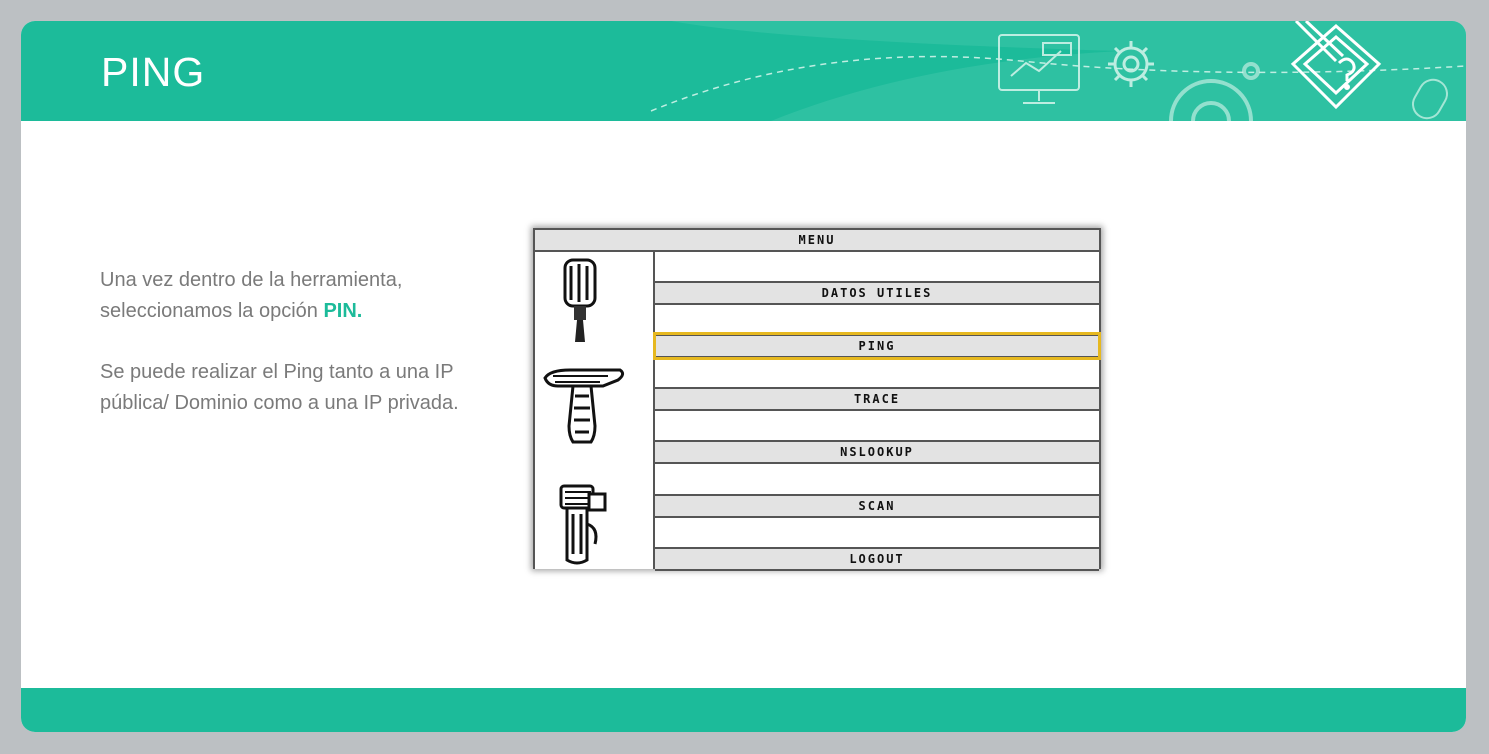  I want to click on menu-item-logout: LOGOUT, so click(877, 559).